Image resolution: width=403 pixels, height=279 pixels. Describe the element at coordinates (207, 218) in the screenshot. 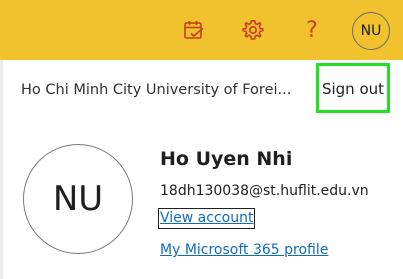

I see `view-account-link: View account` at that location.